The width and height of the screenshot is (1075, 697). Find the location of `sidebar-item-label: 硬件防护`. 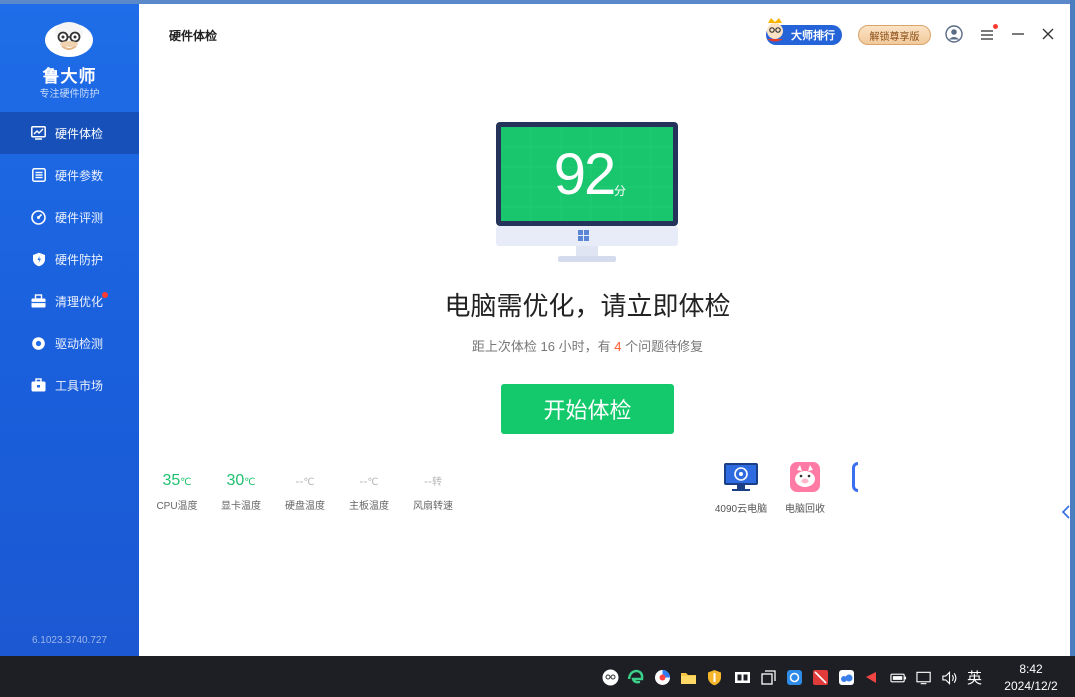

sidebar-item-label: 硬件防护 is located at coordinates (79, 259).